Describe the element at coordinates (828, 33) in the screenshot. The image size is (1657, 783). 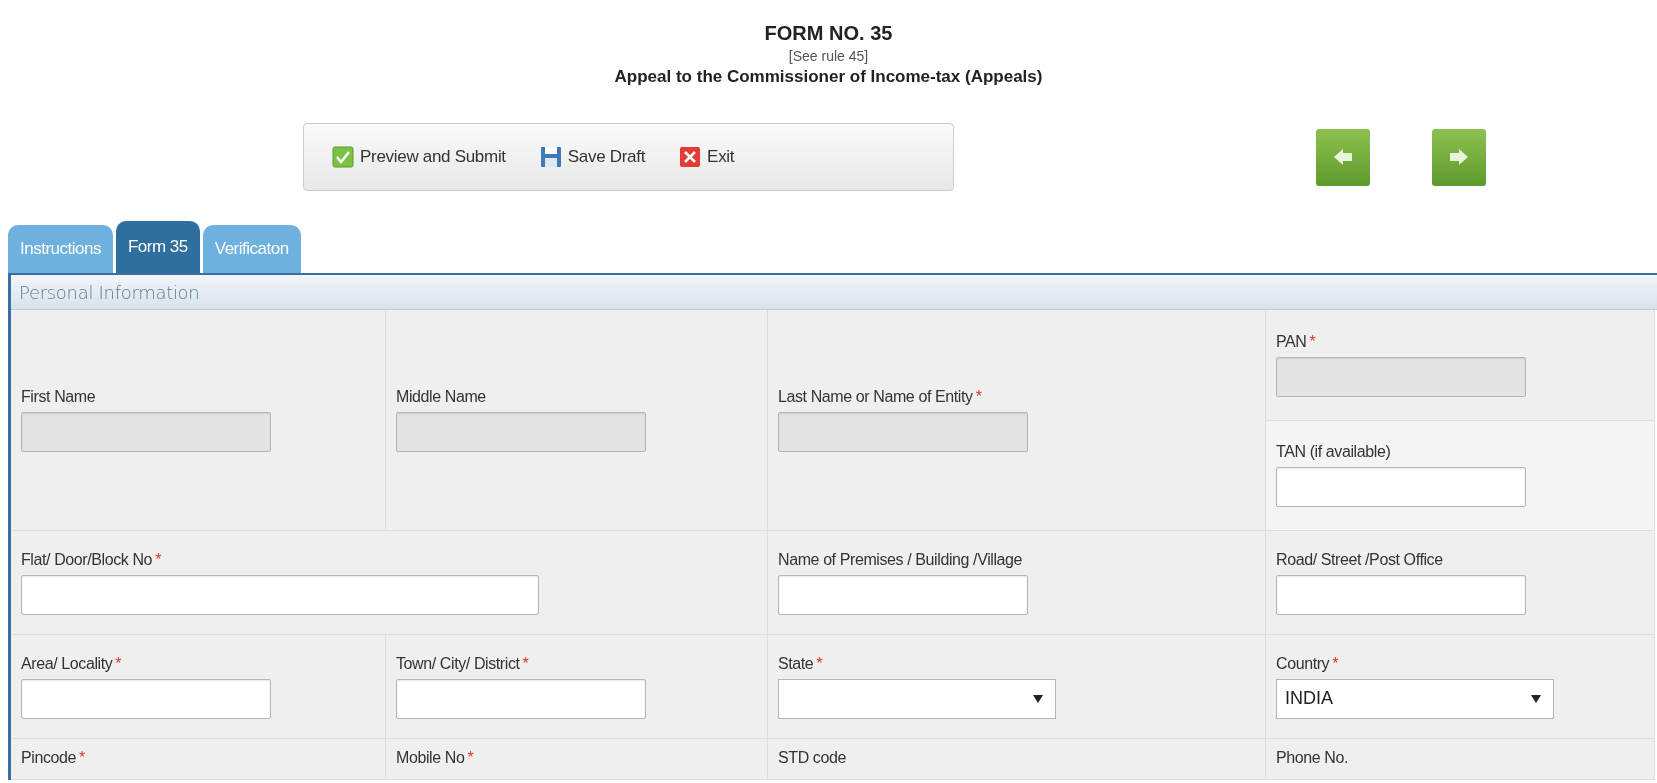
I see `form-title: FORM NO. 35` at that location.